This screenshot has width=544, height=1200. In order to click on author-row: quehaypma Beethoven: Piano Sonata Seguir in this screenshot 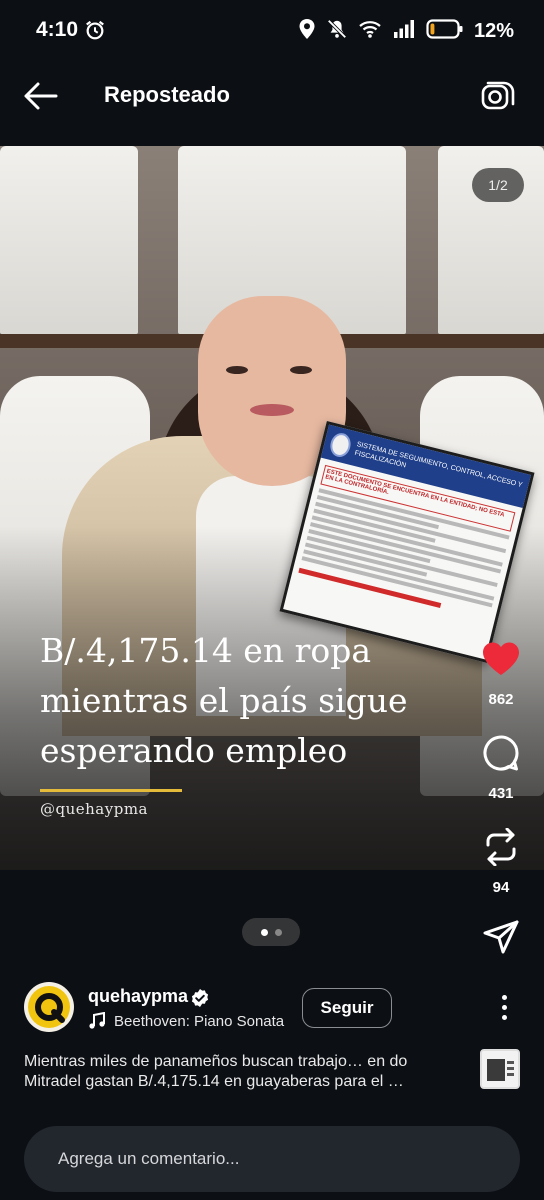, I will do `click(272, 1010)`.